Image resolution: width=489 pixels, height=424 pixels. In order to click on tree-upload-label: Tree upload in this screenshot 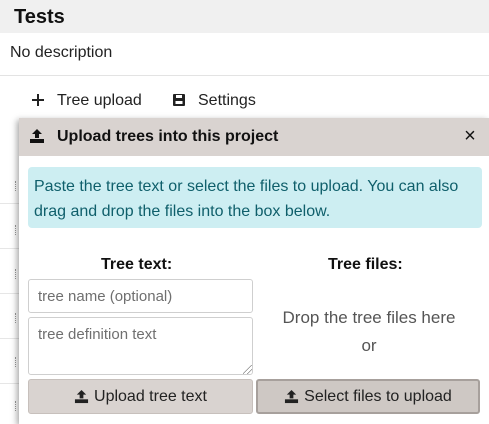, I will do `click(99, 100)`.